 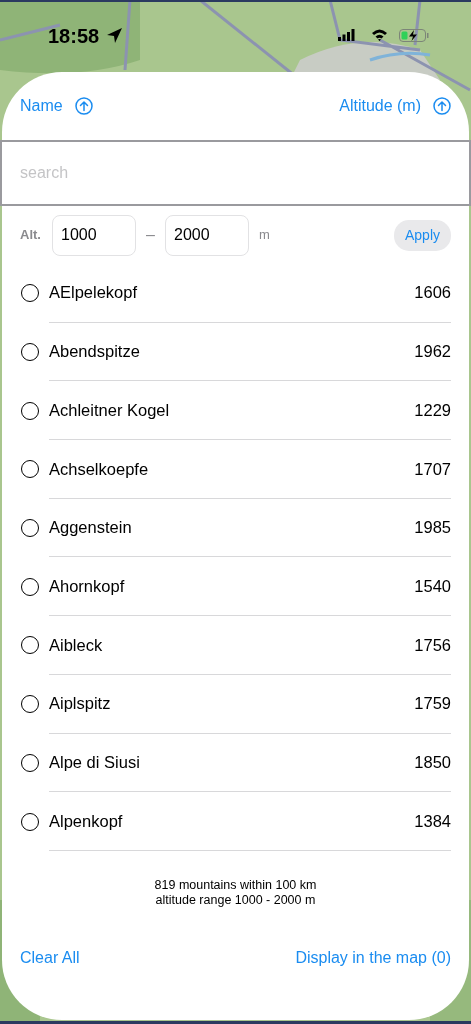 What do you see at coordinates (86, 821) in the screenshot?
I see `mountain-name: Alpenkopf` at bounding box center [86, 821].